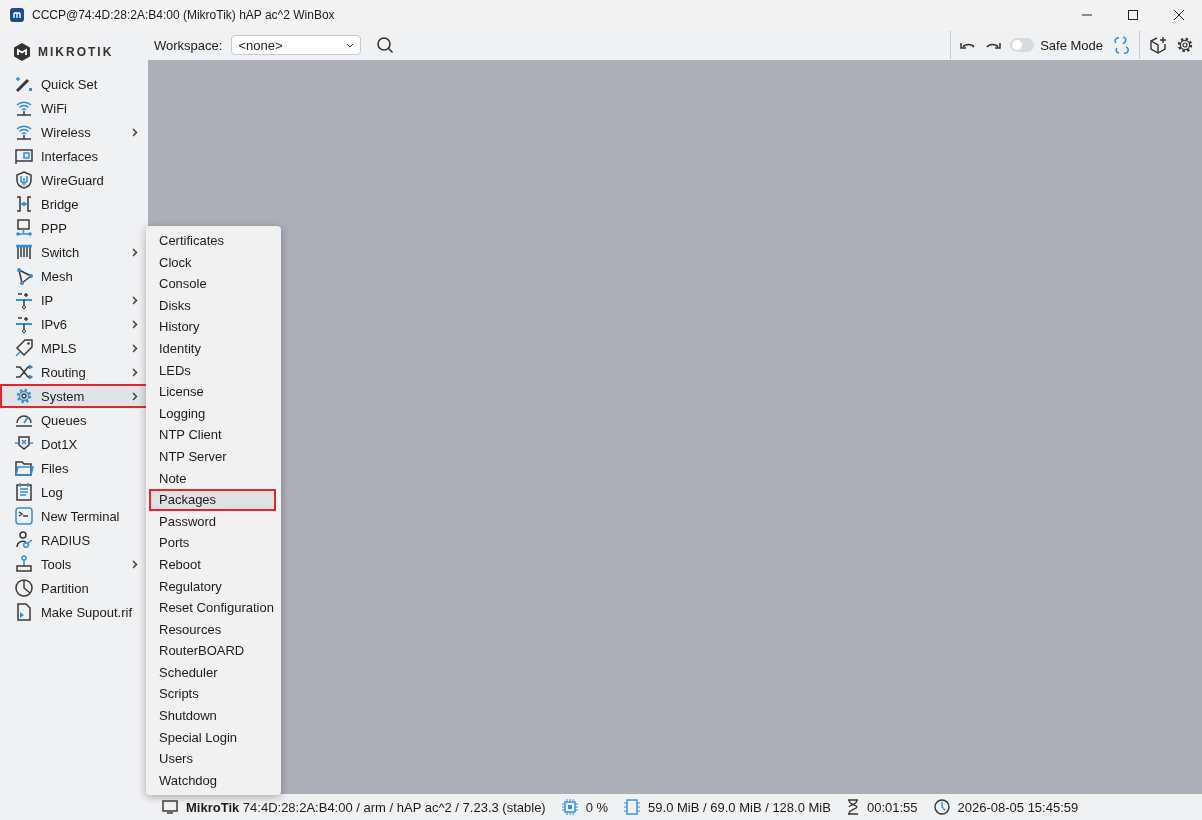  I want to click on submenu-item: Identity, so click(212, 348).